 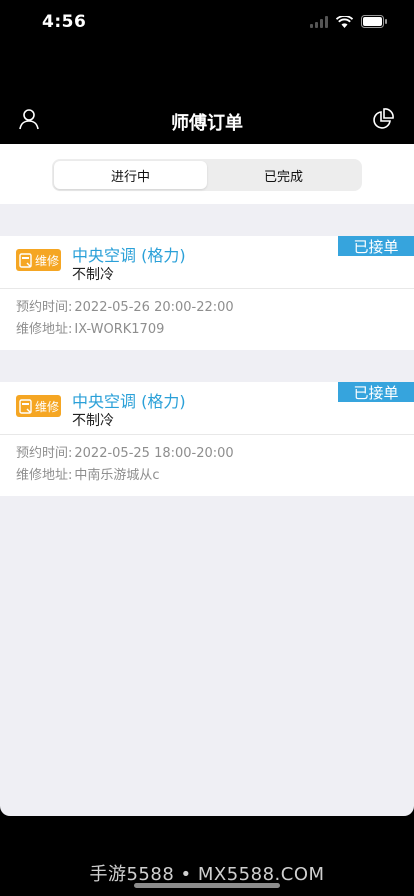 What do you see at coordinates (207, 123) in the screenshot?
I see `page-title: 师傅订单` at bounding box center [207, 123].